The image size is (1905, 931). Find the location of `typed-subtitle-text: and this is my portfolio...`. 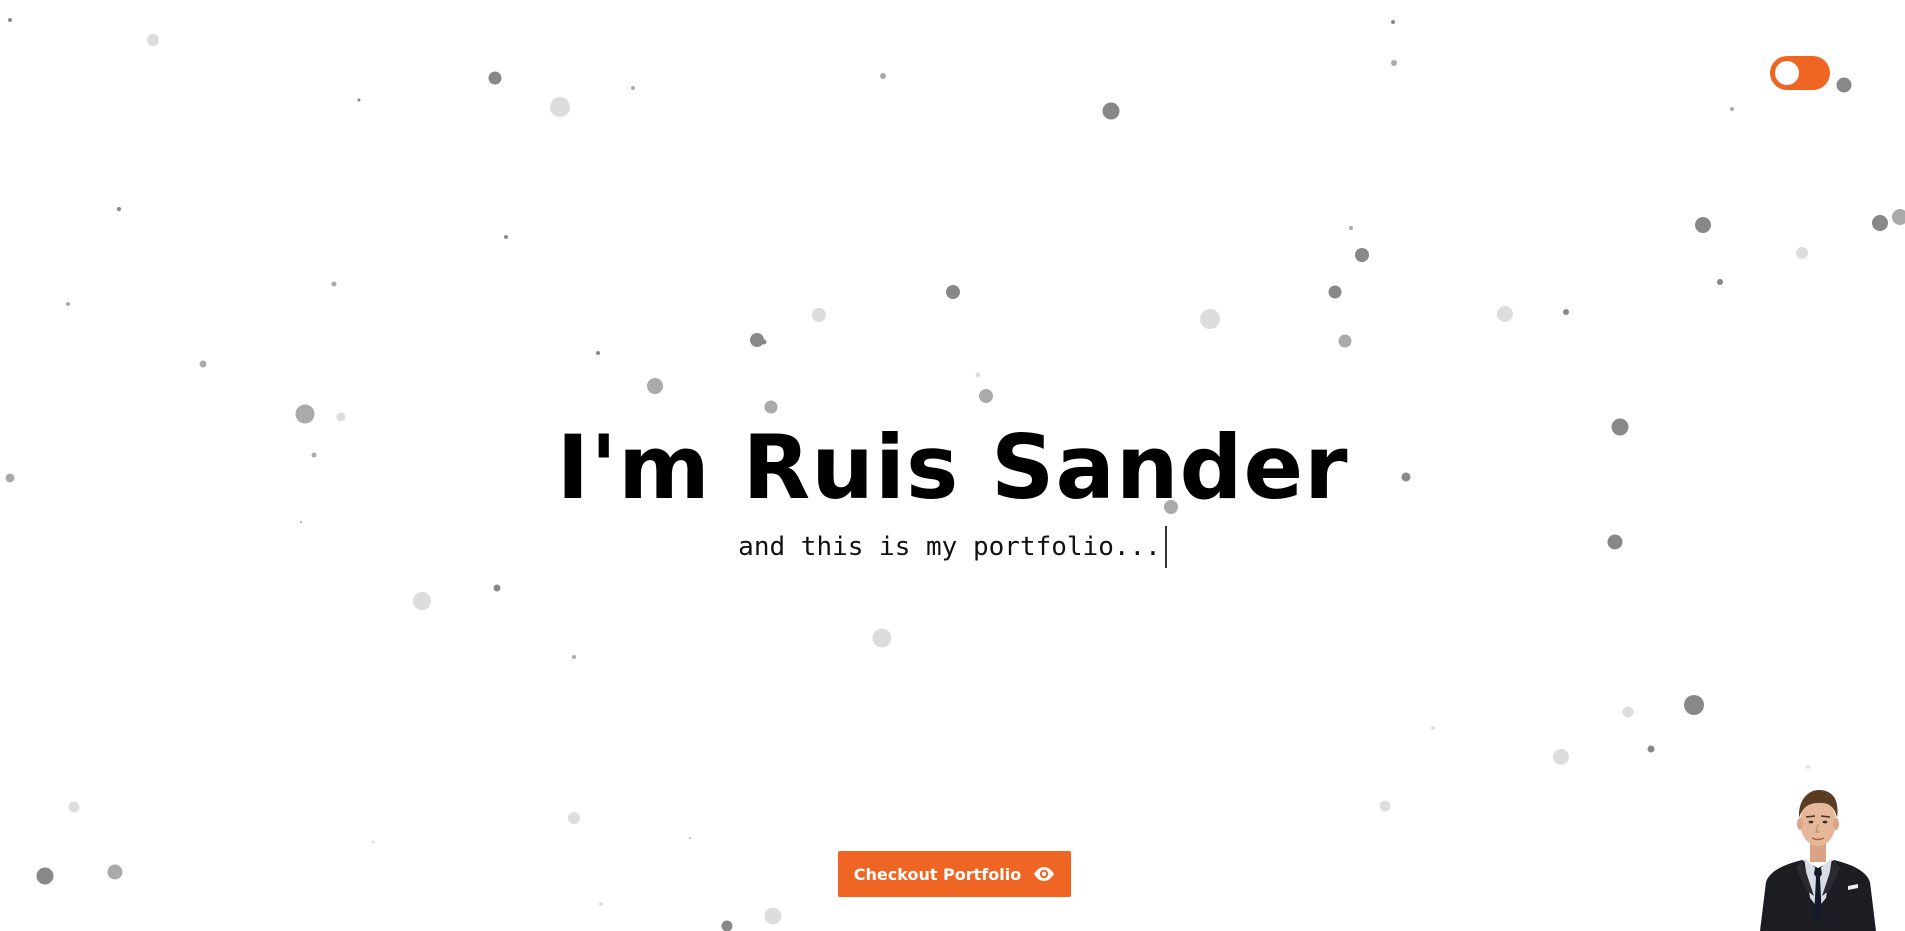

typed-subtitle-text: and this is my portfolio... is located at coordinates (949, 546).